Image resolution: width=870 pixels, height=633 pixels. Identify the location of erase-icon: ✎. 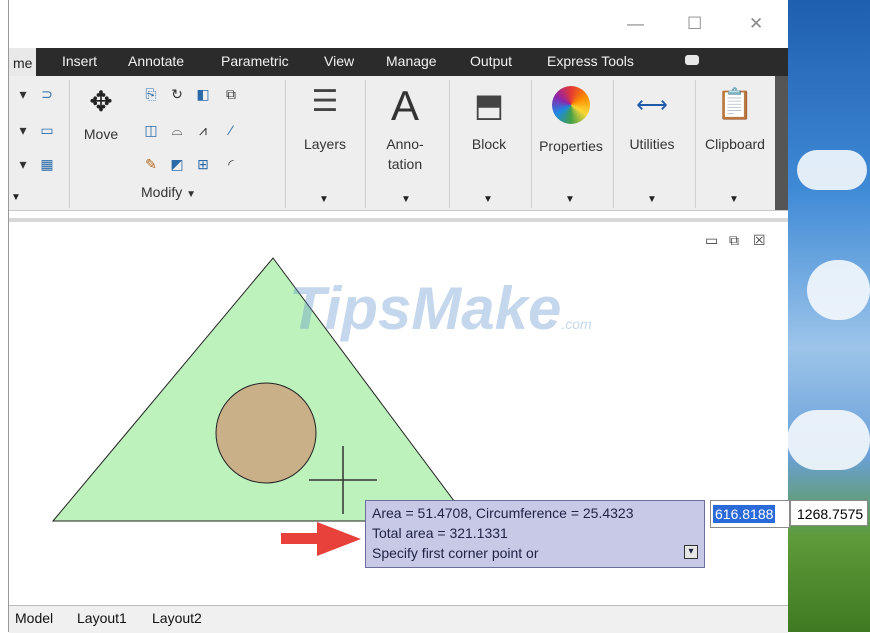
(151, 164).